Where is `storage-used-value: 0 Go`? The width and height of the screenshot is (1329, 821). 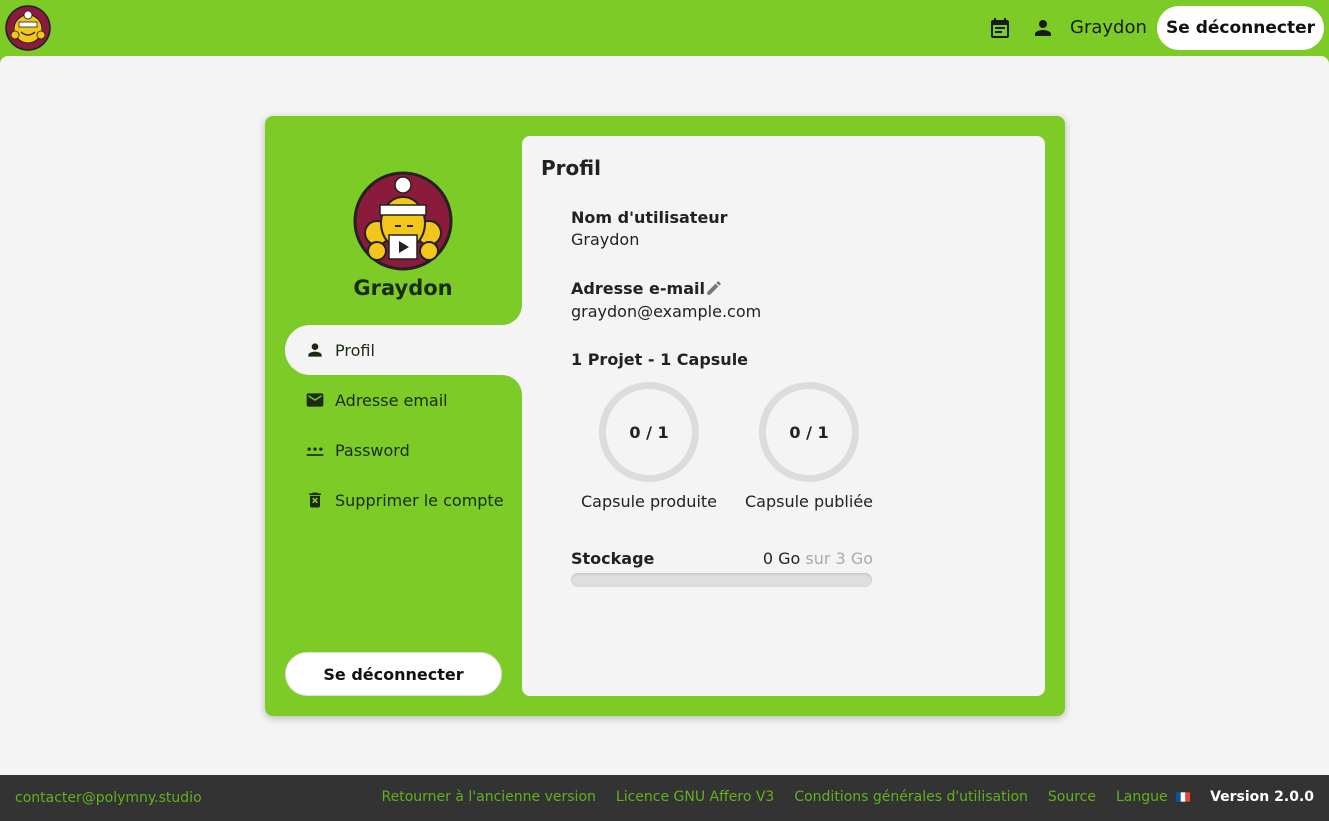 storage-used-value: 0 Go is located at coordinates (781, 558).